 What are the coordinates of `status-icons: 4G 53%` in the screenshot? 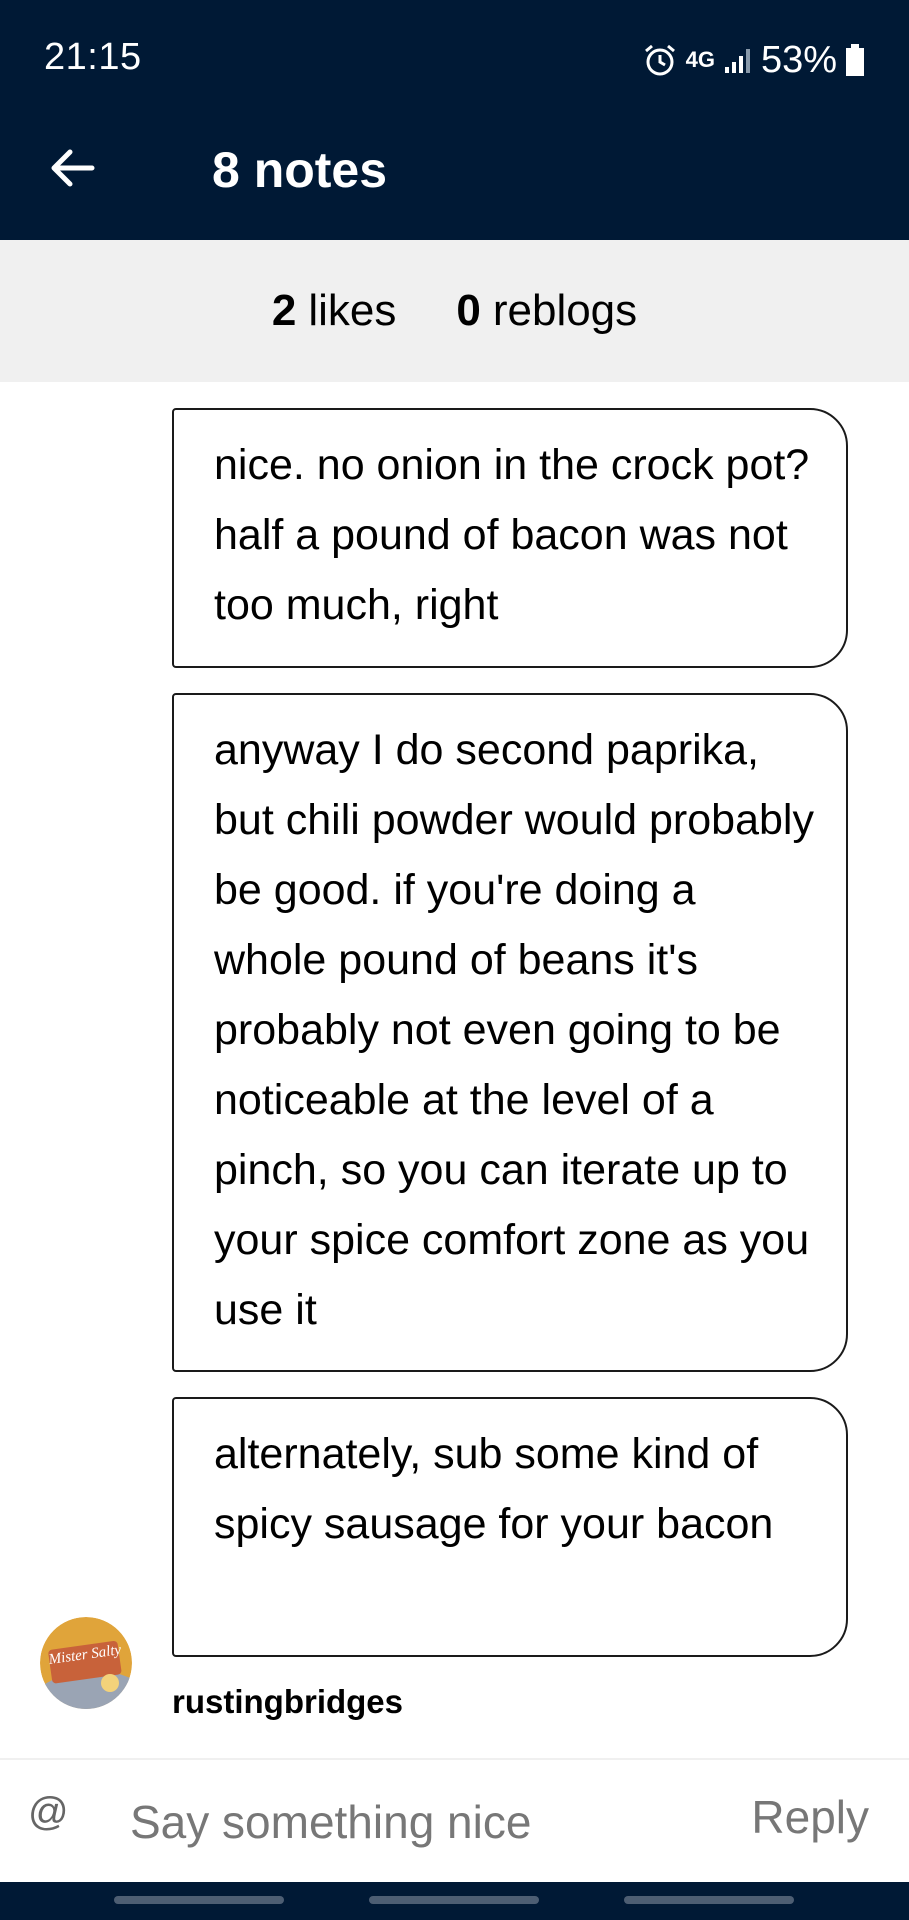 It's located at (753, 60).